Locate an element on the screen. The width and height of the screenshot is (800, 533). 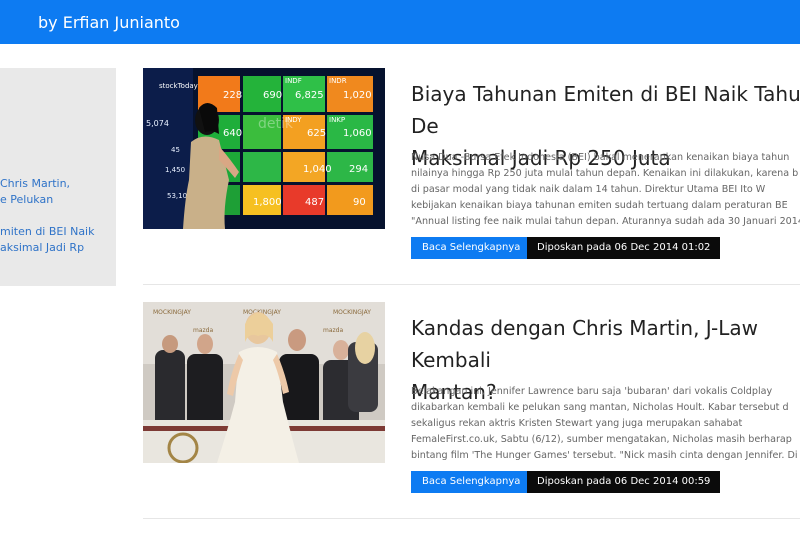
svg-text: 6,825 is located at coordinates (309, 95).